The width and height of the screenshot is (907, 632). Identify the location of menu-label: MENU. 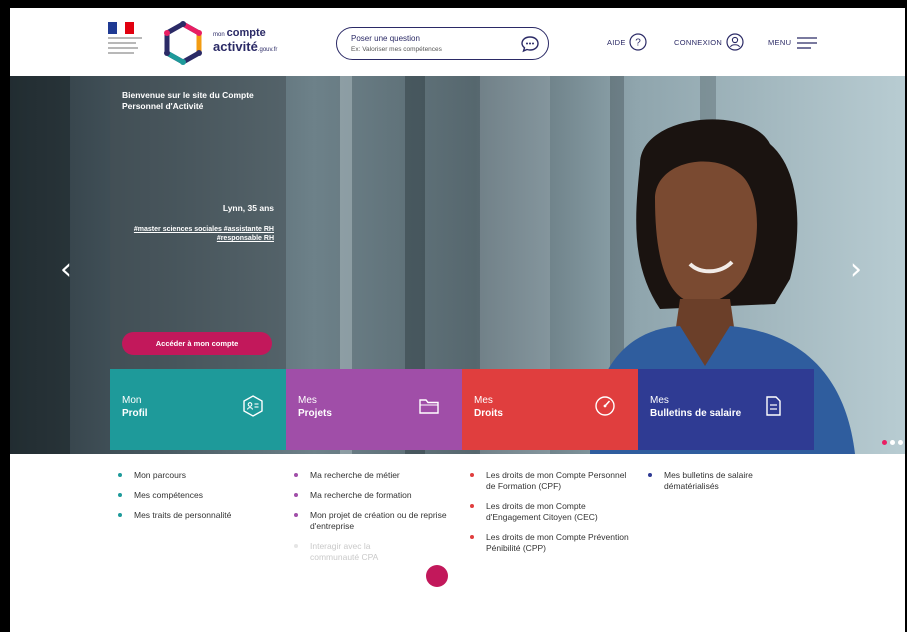
(779, 42).